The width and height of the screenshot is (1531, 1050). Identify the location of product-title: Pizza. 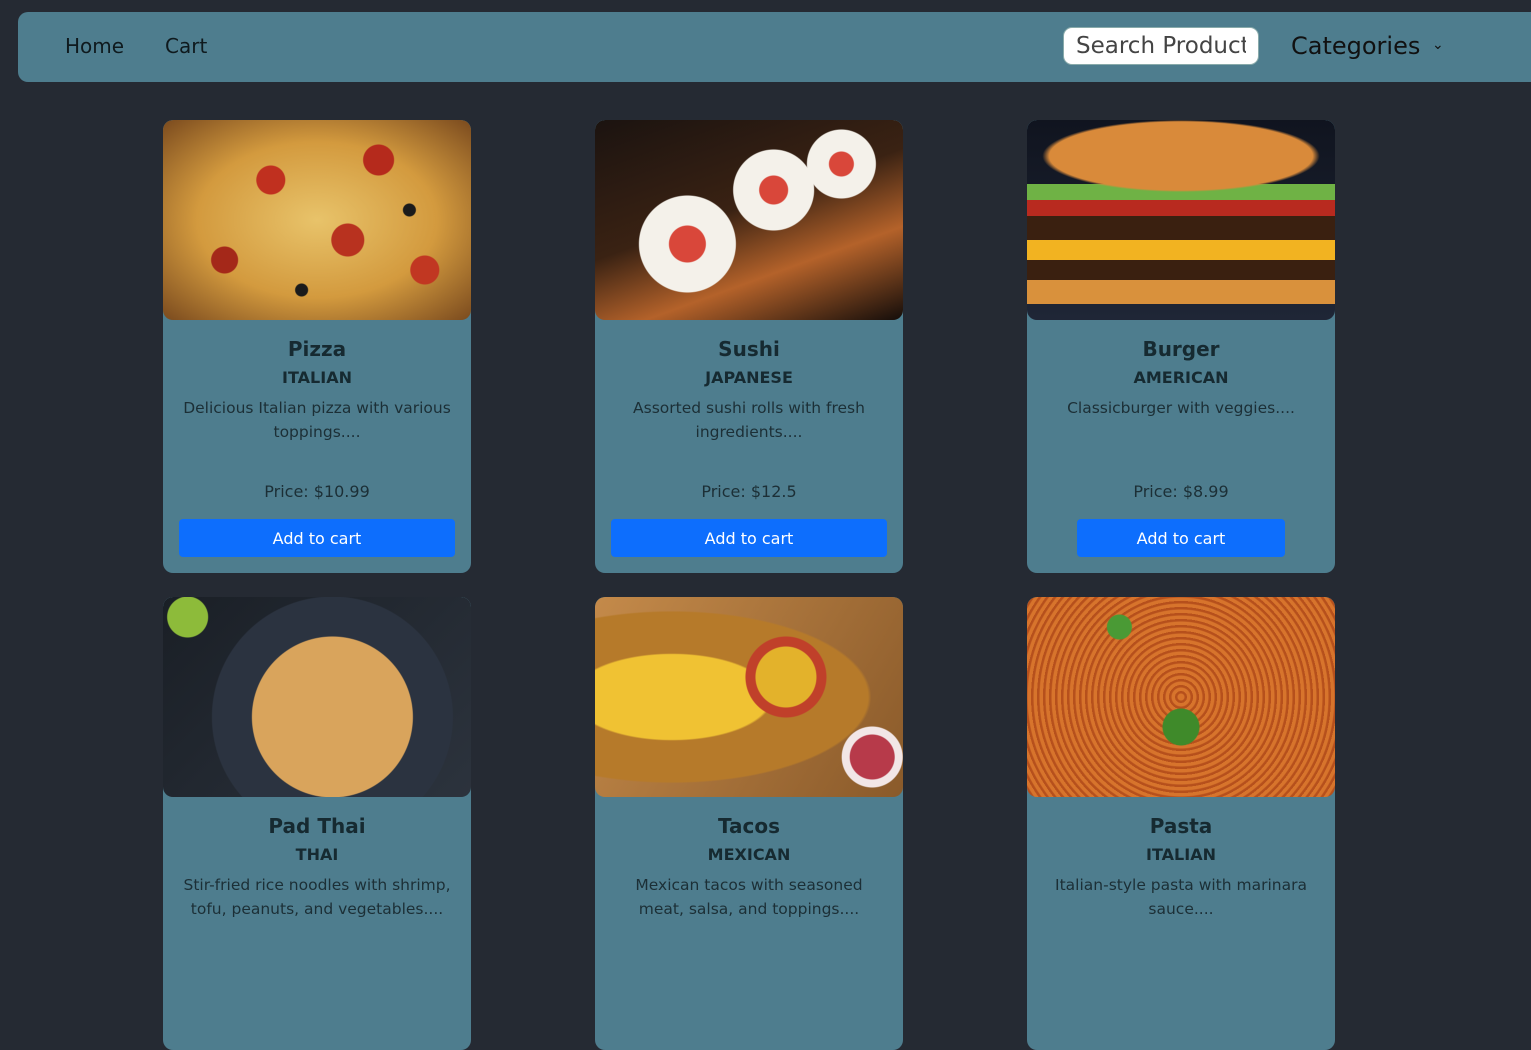
(317, 349).